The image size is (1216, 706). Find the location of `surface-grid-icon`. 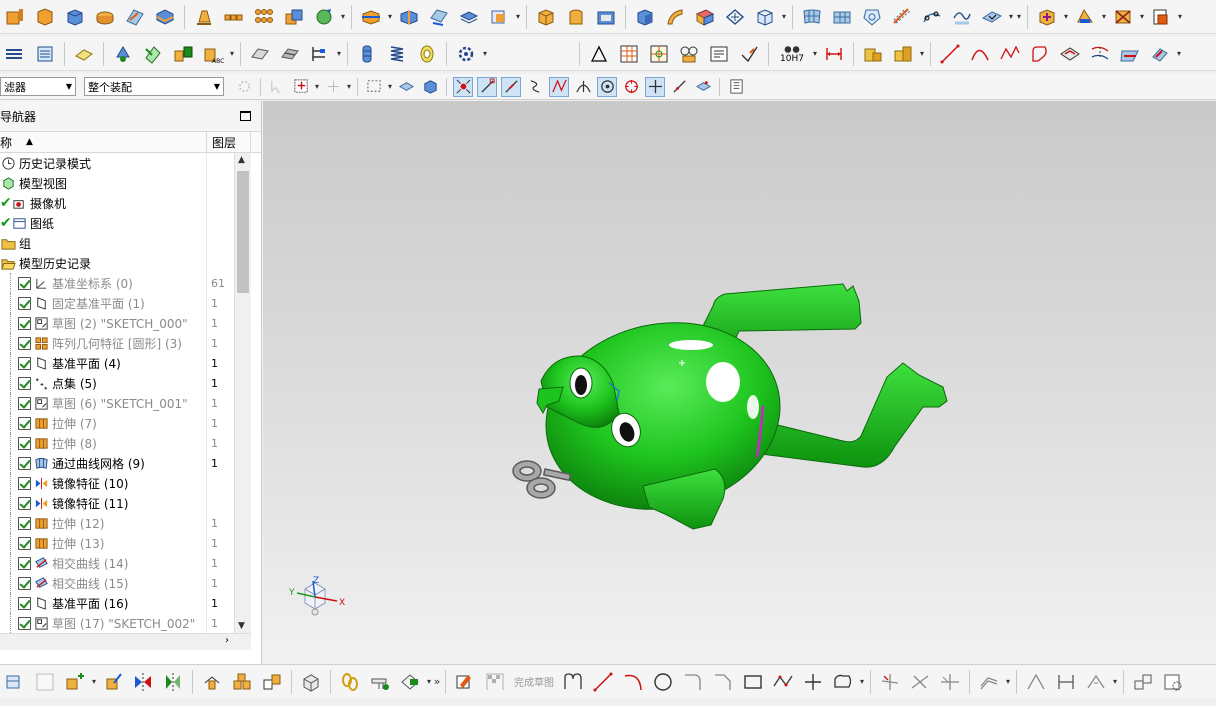

surface-grid-icon is located at coordinates (812, 17).